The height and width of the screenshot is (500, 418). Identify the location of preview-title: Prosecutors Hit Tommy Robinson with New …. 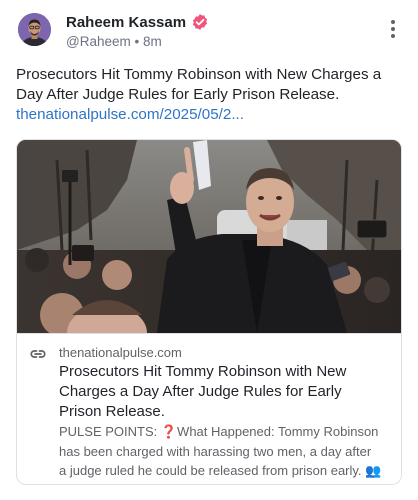
(227, 392).